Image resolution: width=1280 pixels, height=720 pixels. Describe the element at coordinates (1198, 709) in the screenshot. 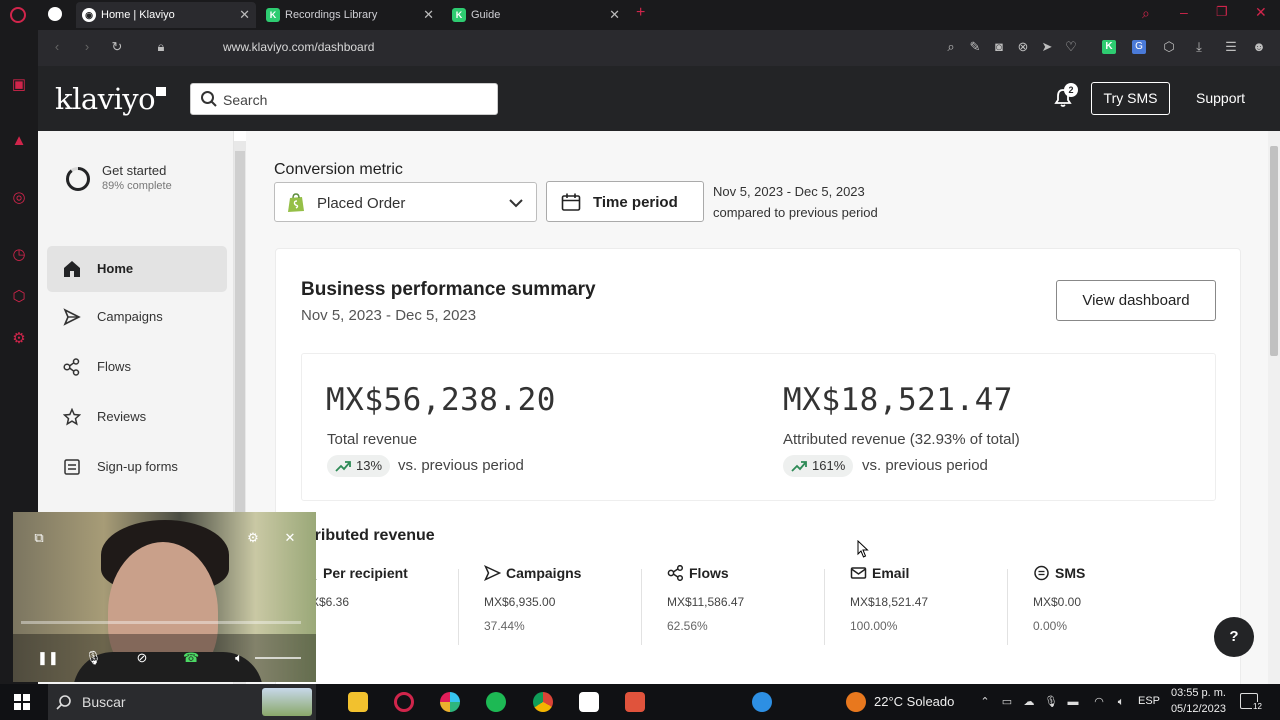

I see `clock-date: 05/12/2023` at that location.